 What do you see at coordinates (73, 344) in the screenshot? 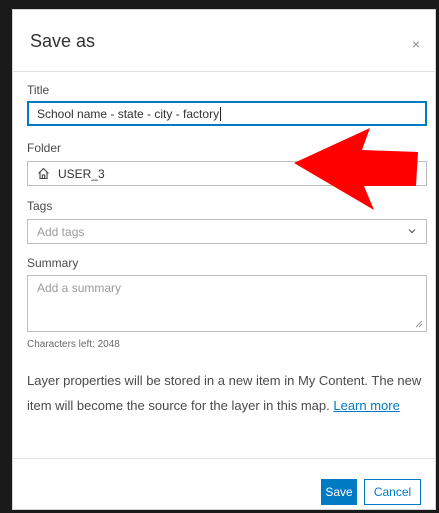
I see `characters-left: Characters left: 2048` at bounding box center [73, 344].